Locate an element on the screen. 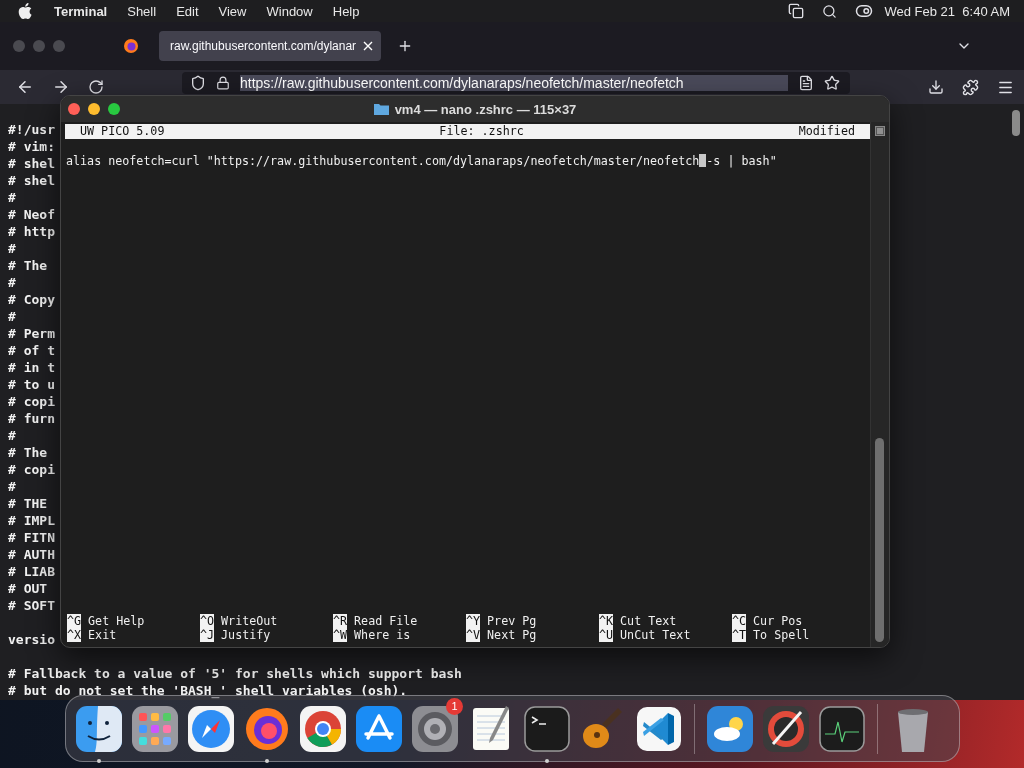  gear-icon is located at coordinates (435, 728).